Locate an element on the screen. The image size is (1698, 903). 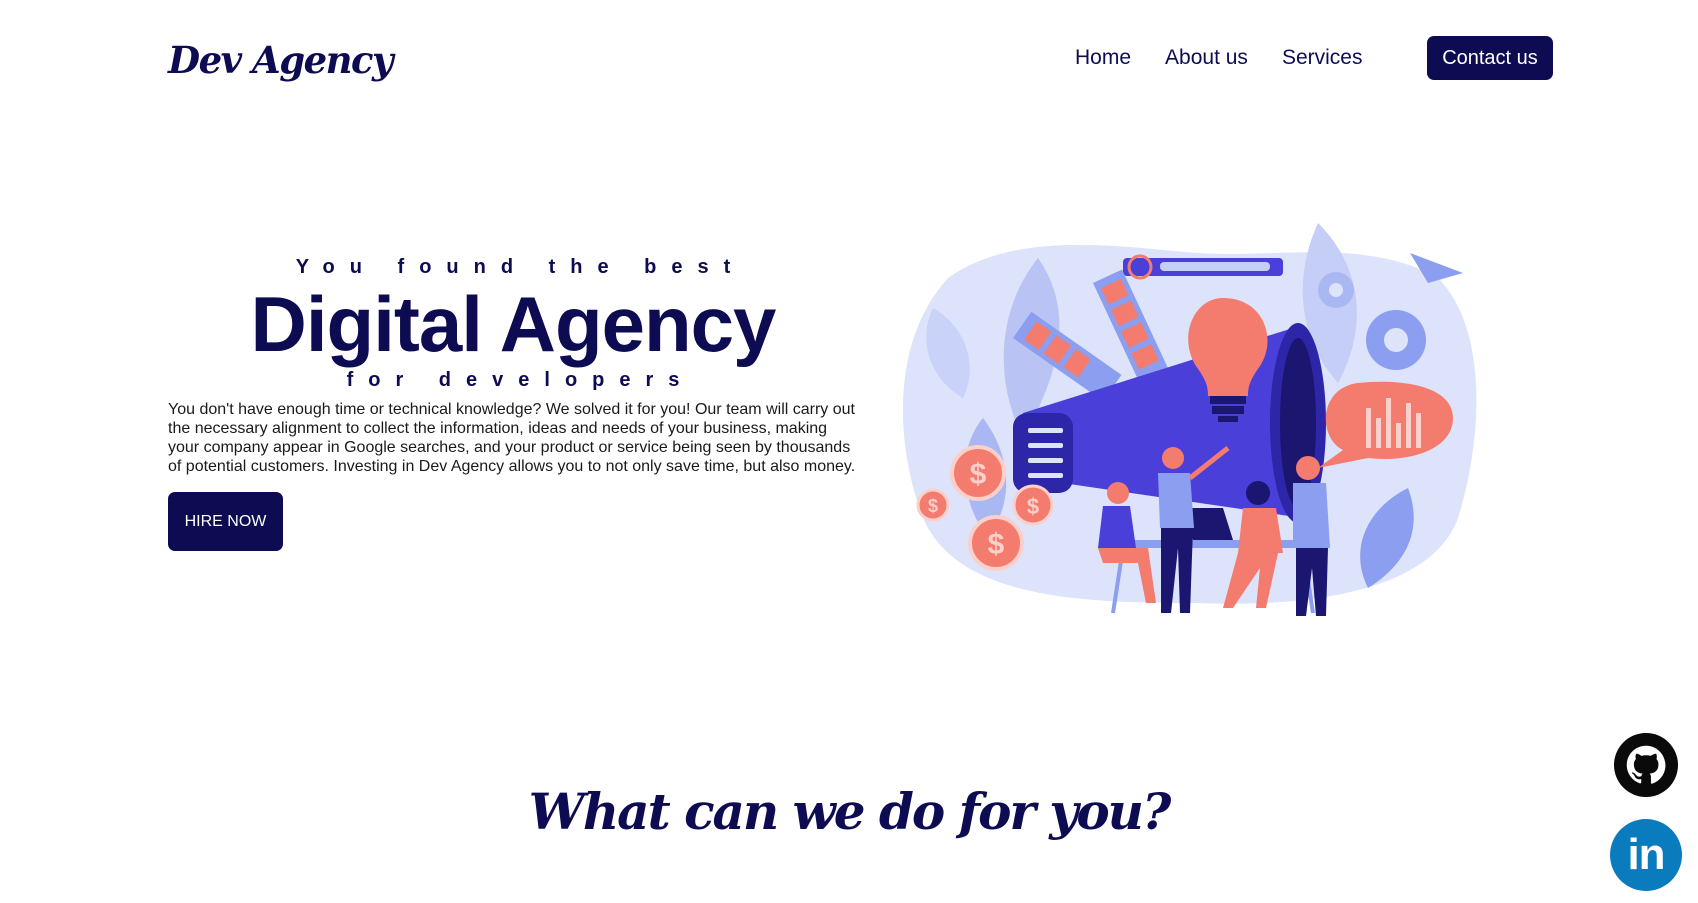
hire-now-button: HIRE NOW is located at coordinates (225, 521).